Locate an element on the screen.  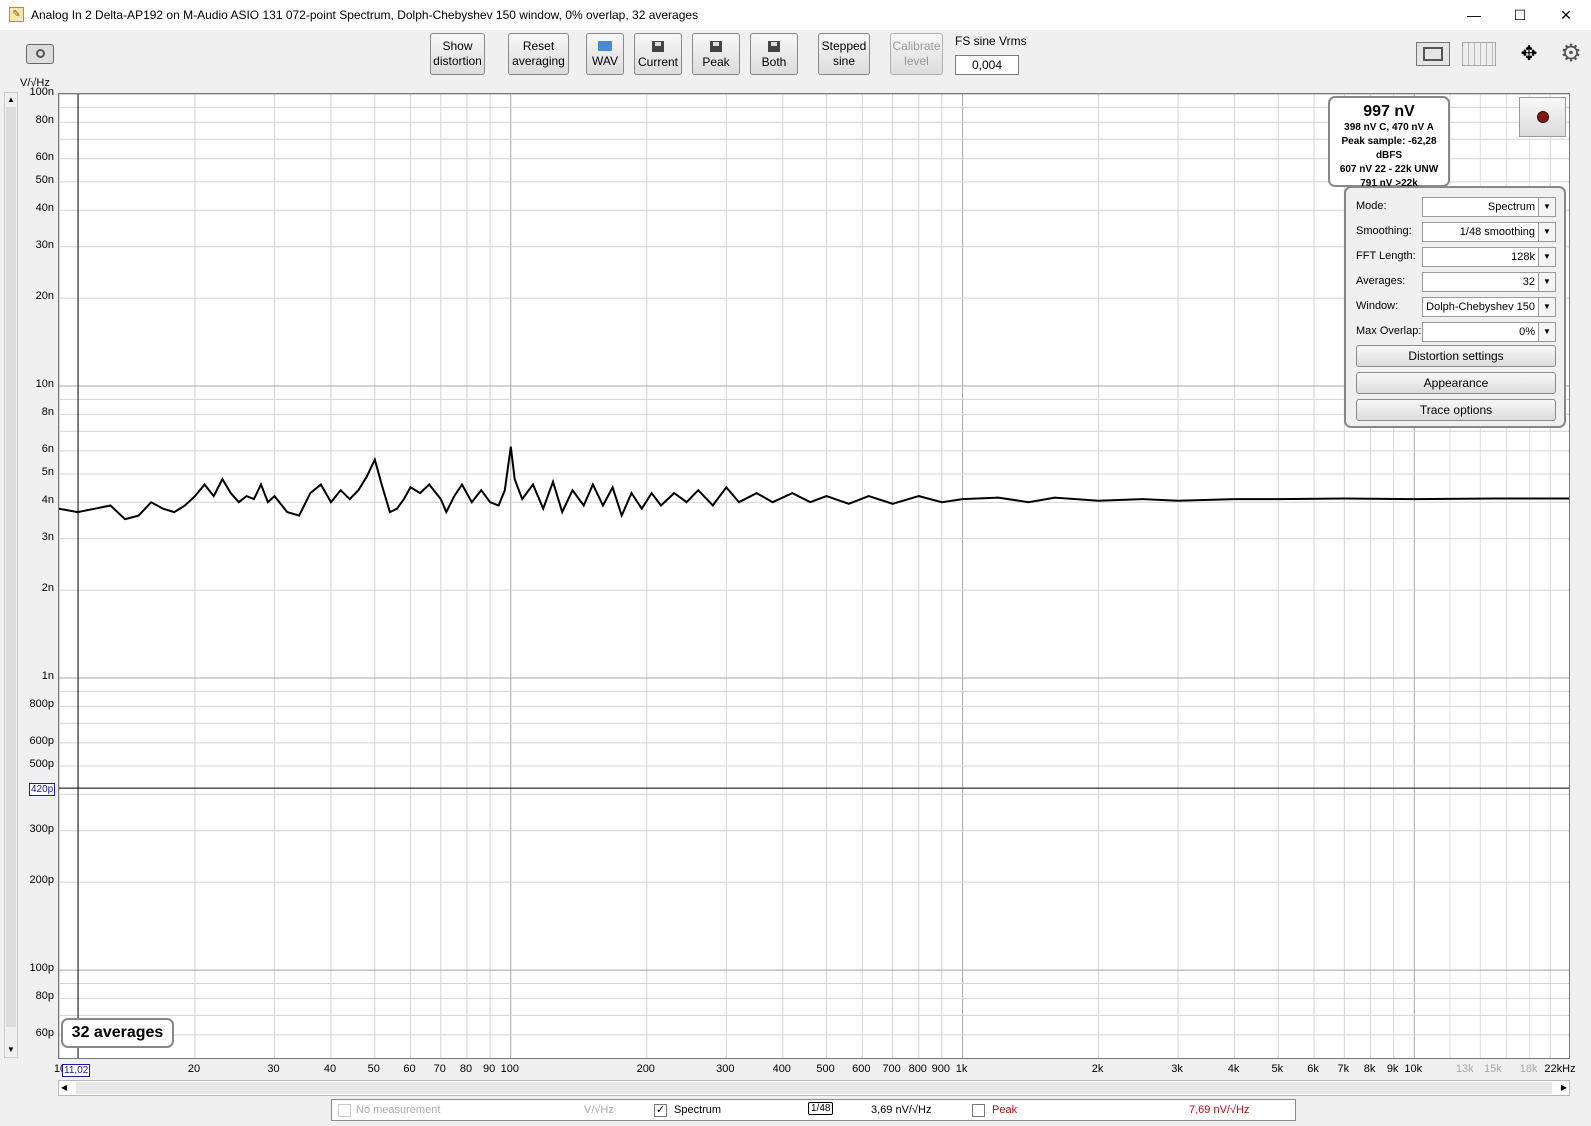
y-tick-label: 30n is located at coordinates (44, 244).